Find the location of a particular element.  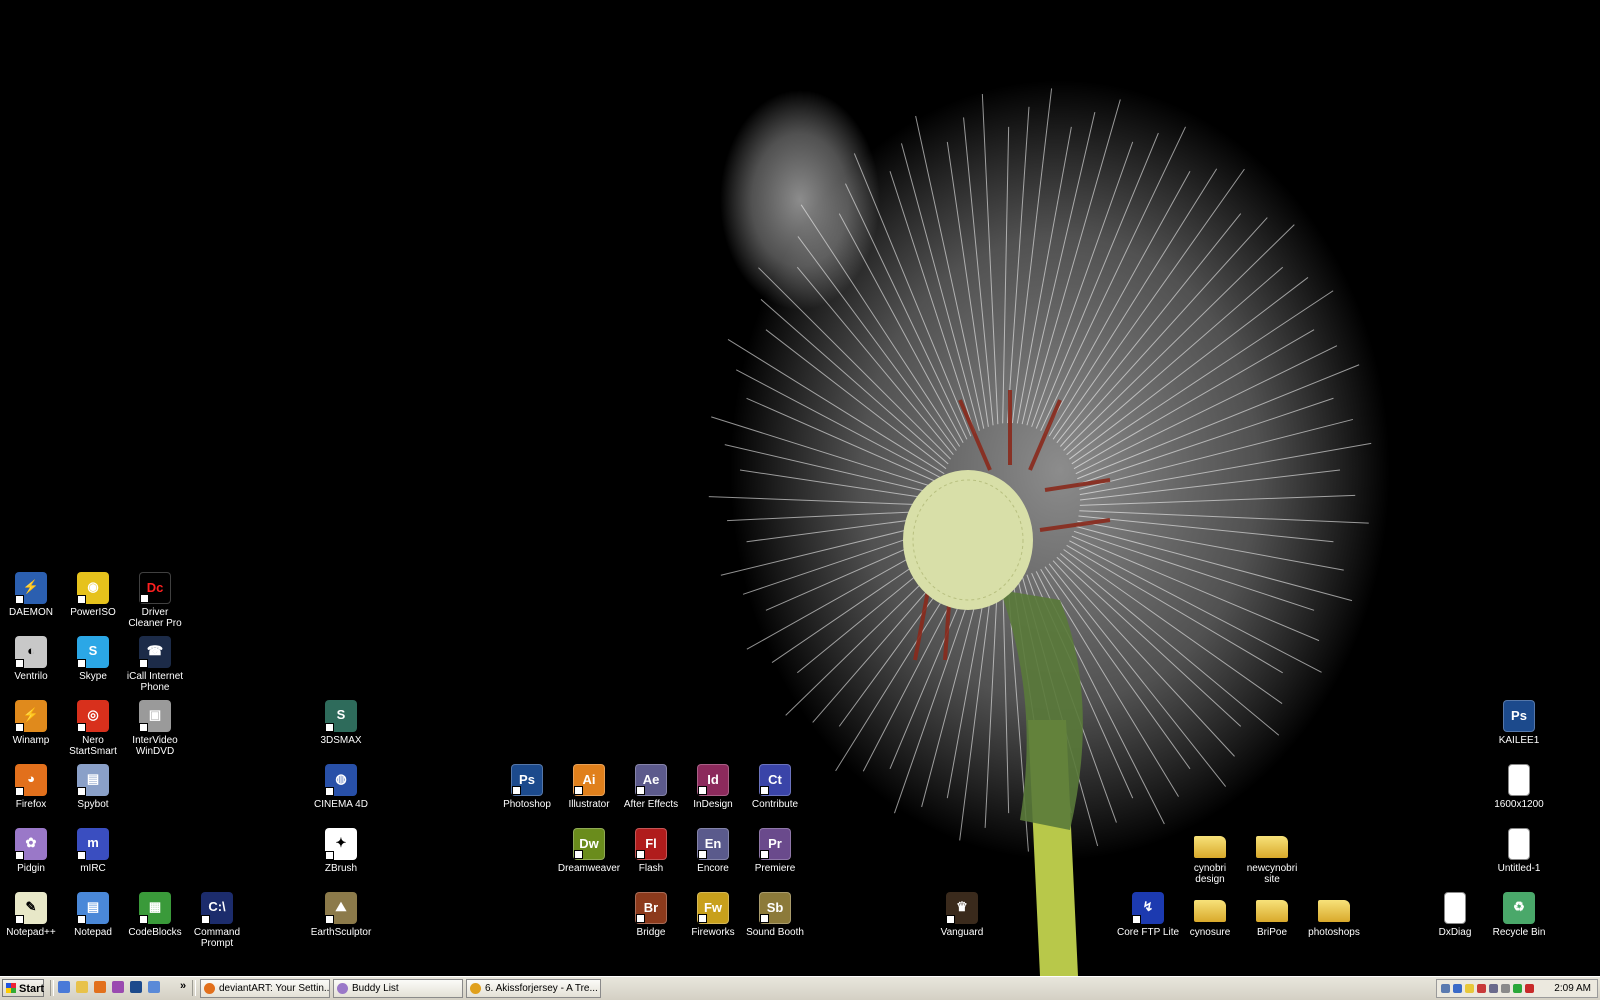

desktop-icon: Br Bridge is located at coordinates (651, 915).